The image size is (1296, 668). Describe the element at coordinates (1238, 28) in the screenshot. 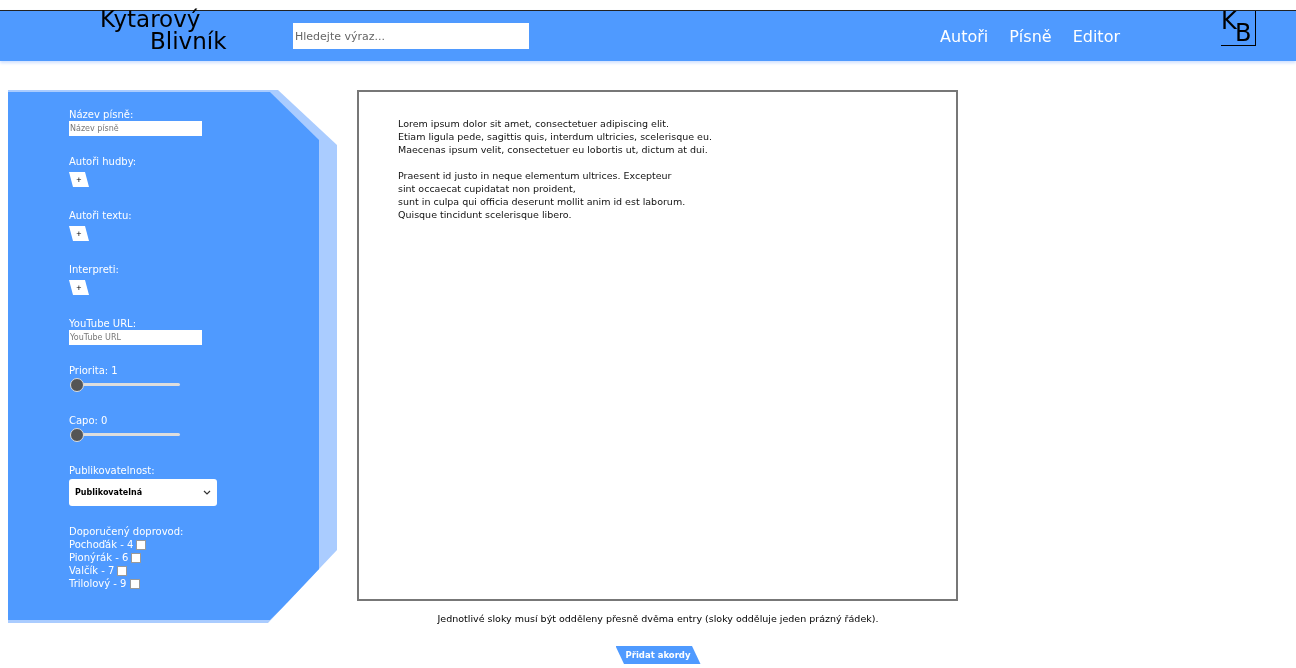

I see `kb-logo: KB` at that location.